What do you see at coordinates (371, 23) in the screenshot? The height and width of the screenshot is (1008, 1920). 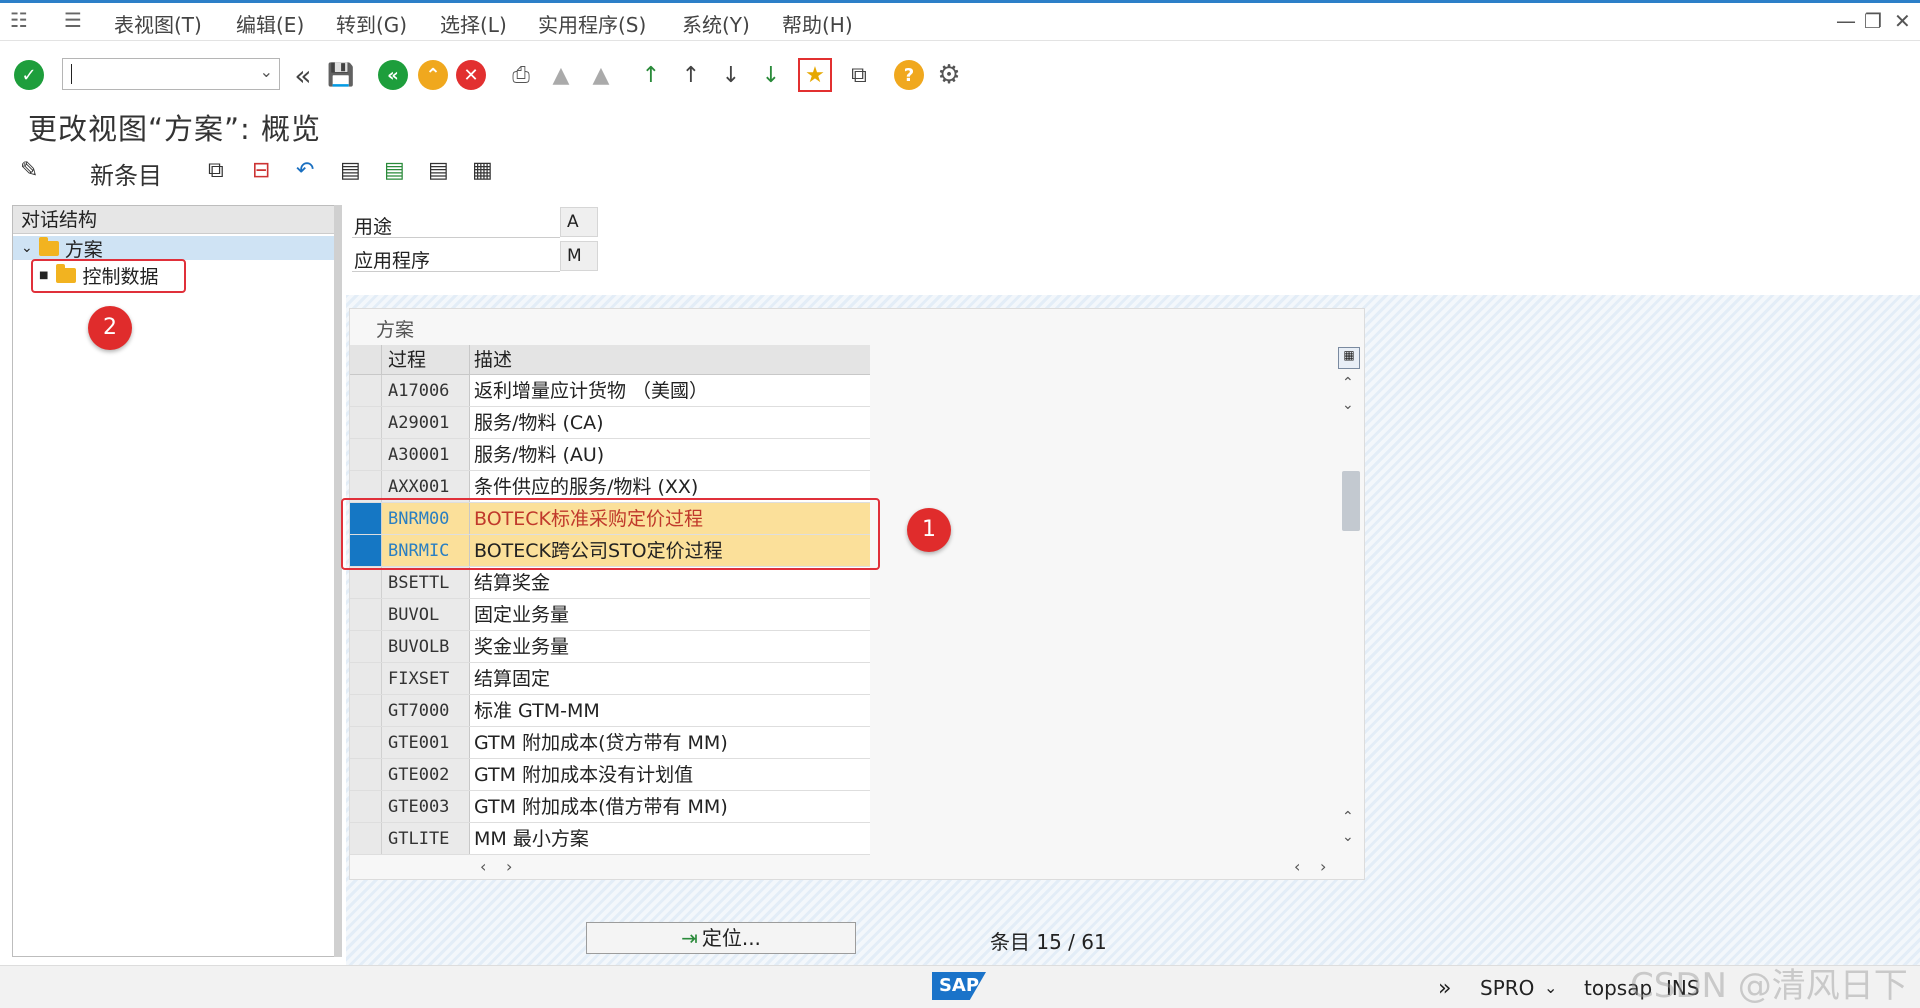 I see `menu-goto: 转到(G)` at bounding box center [371, 23].